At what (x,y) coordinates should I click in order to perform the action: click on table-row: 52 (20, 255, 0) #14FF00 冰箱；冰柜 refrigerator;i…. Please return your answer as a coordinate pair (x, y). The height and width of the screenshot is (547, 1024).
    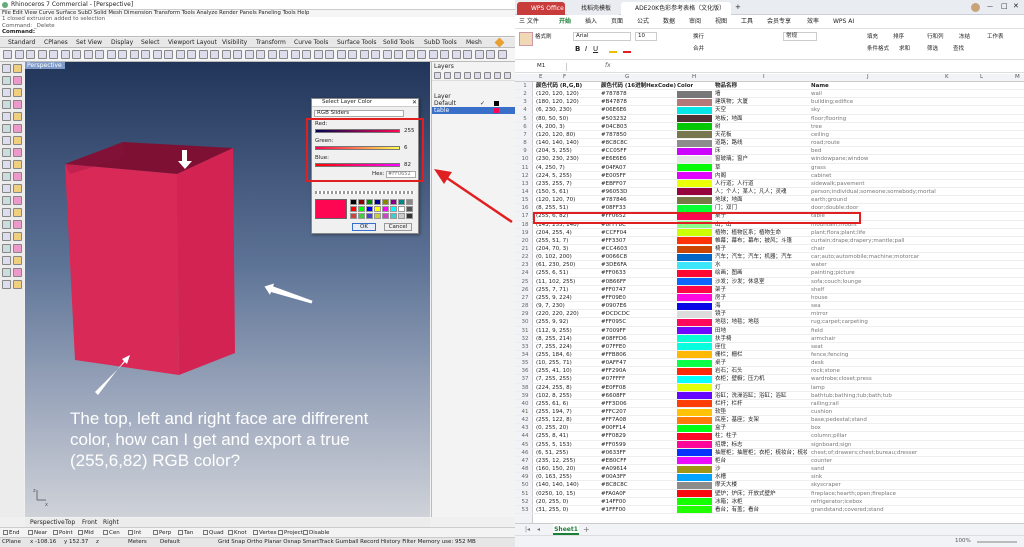
    Looking at the image, I should click on (769, 502).